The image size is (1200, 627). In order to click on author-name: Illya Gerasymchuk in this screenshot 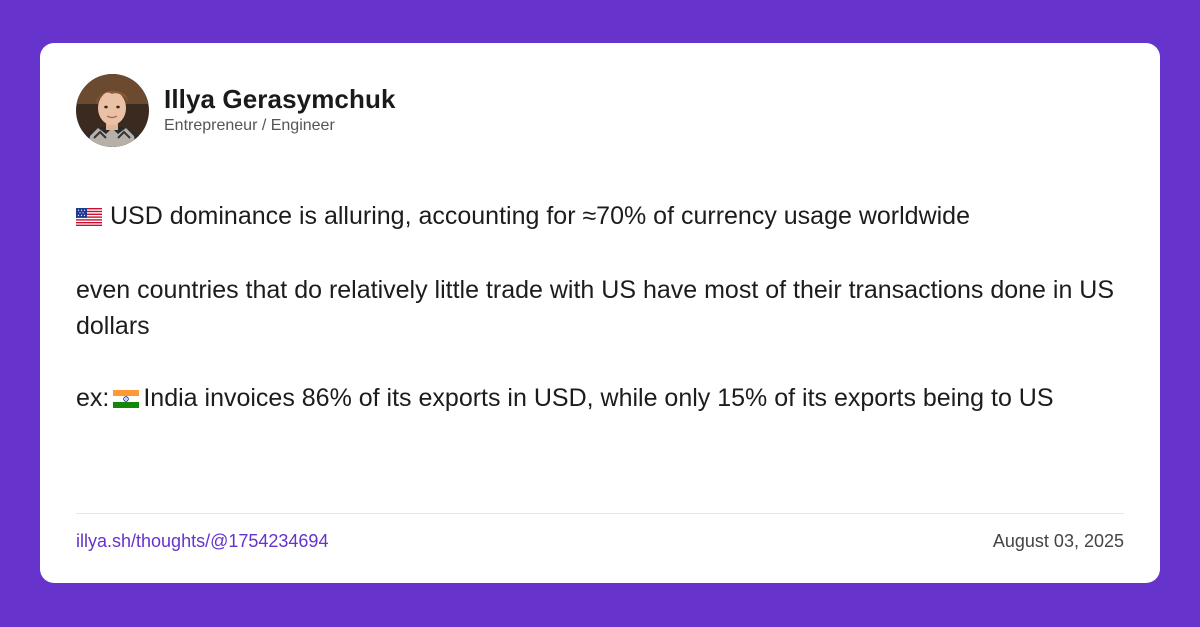, I will do `click(280, 99)`.